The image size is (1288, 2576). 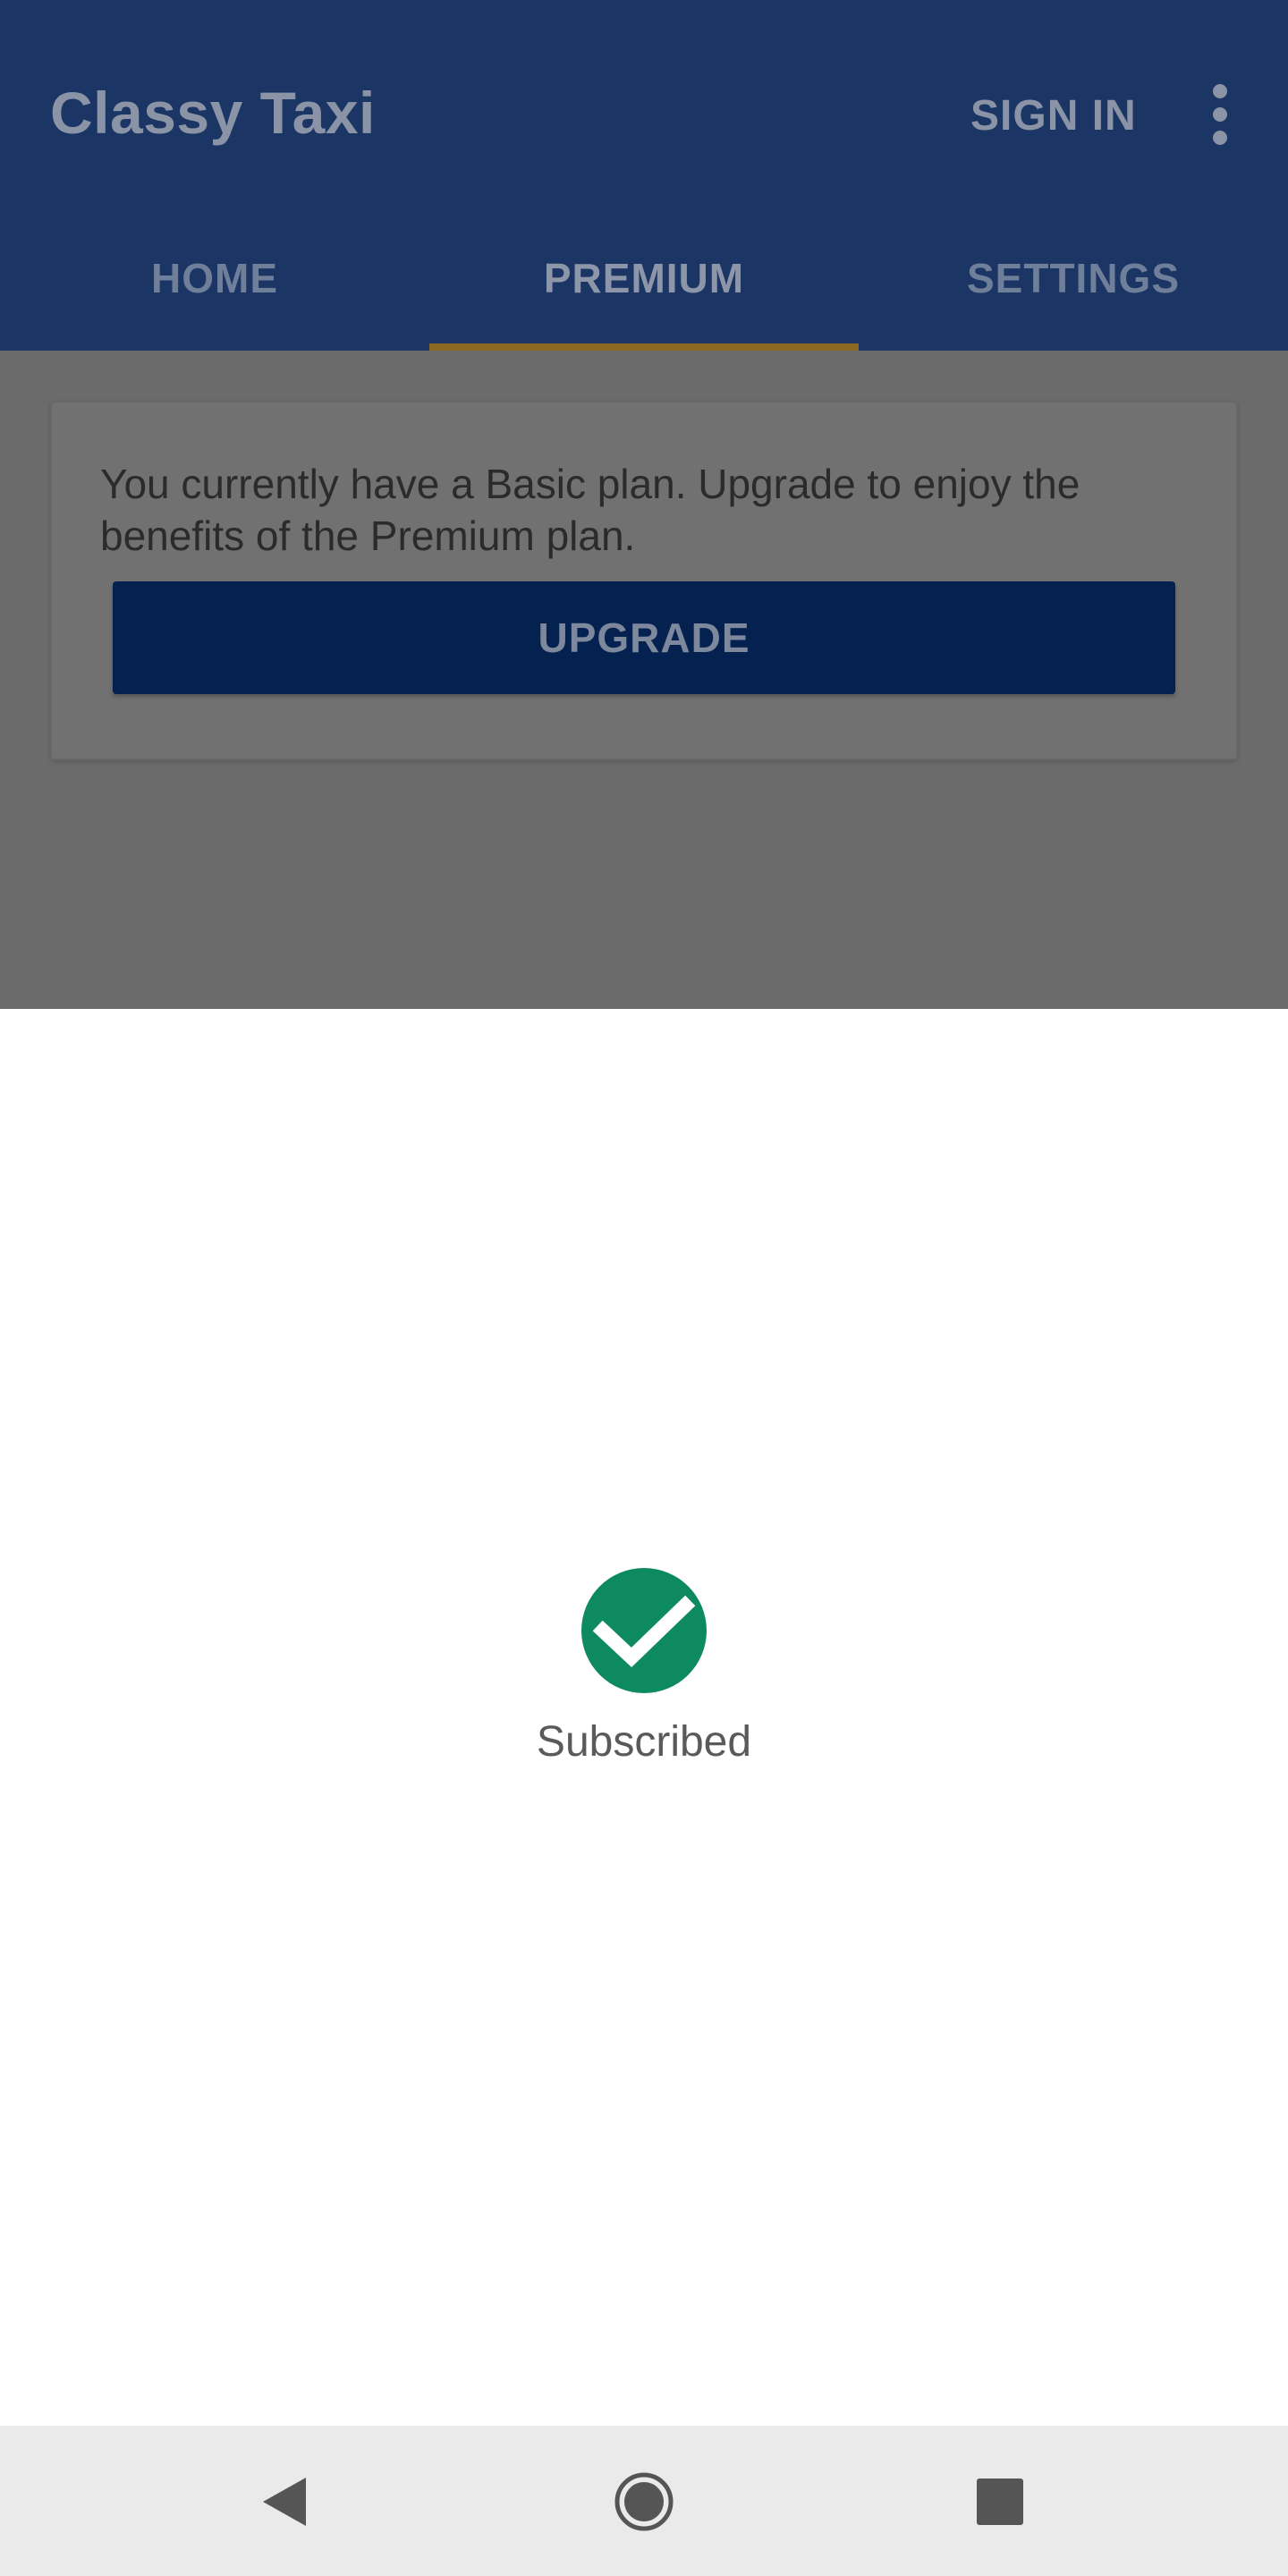 What do you see at coordinates (1000, 2501) in the screenshot?
I see `recents-square-icon` at bounding box center [1000, 2501].